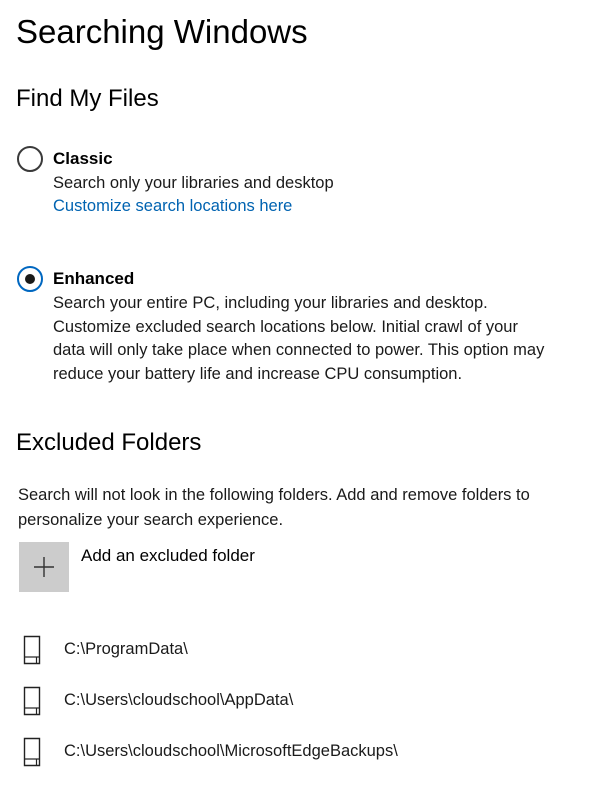  I want to click on radio-selected-dot, so click(30, 279).